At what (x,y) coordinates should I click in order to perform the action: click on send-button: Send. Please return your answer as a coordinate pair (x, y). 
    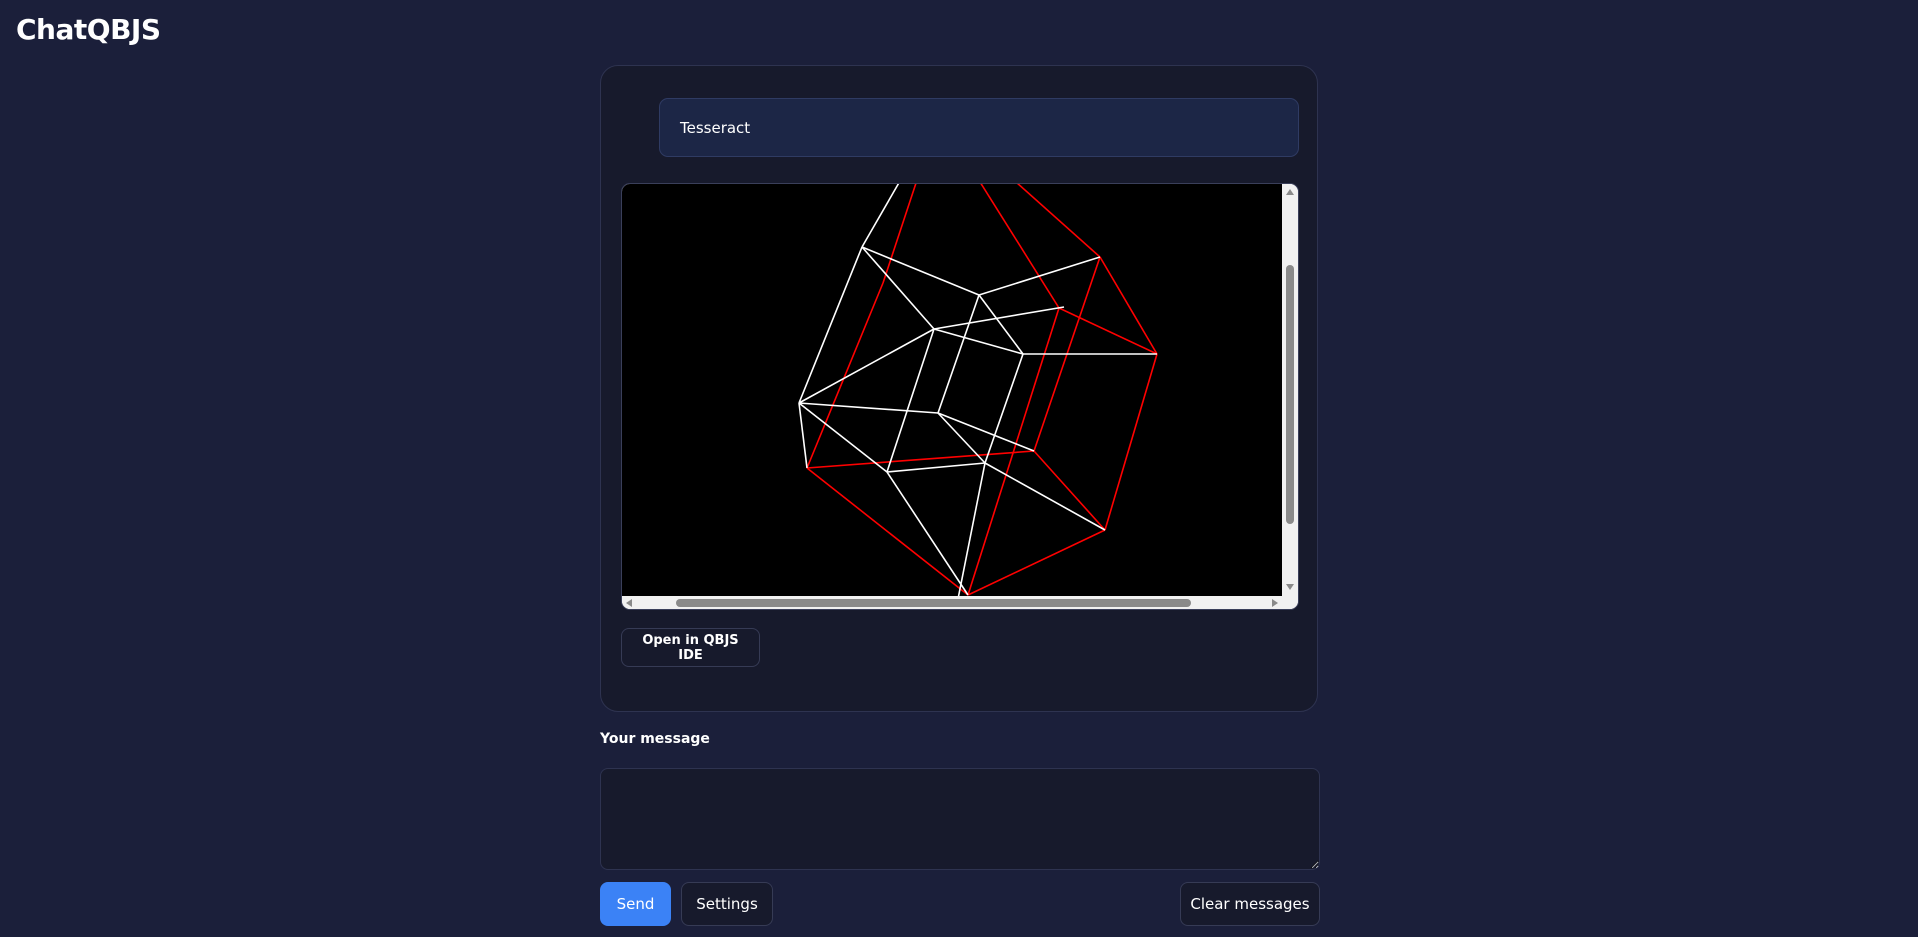
    Looking at the image, I should click on (635, 904).